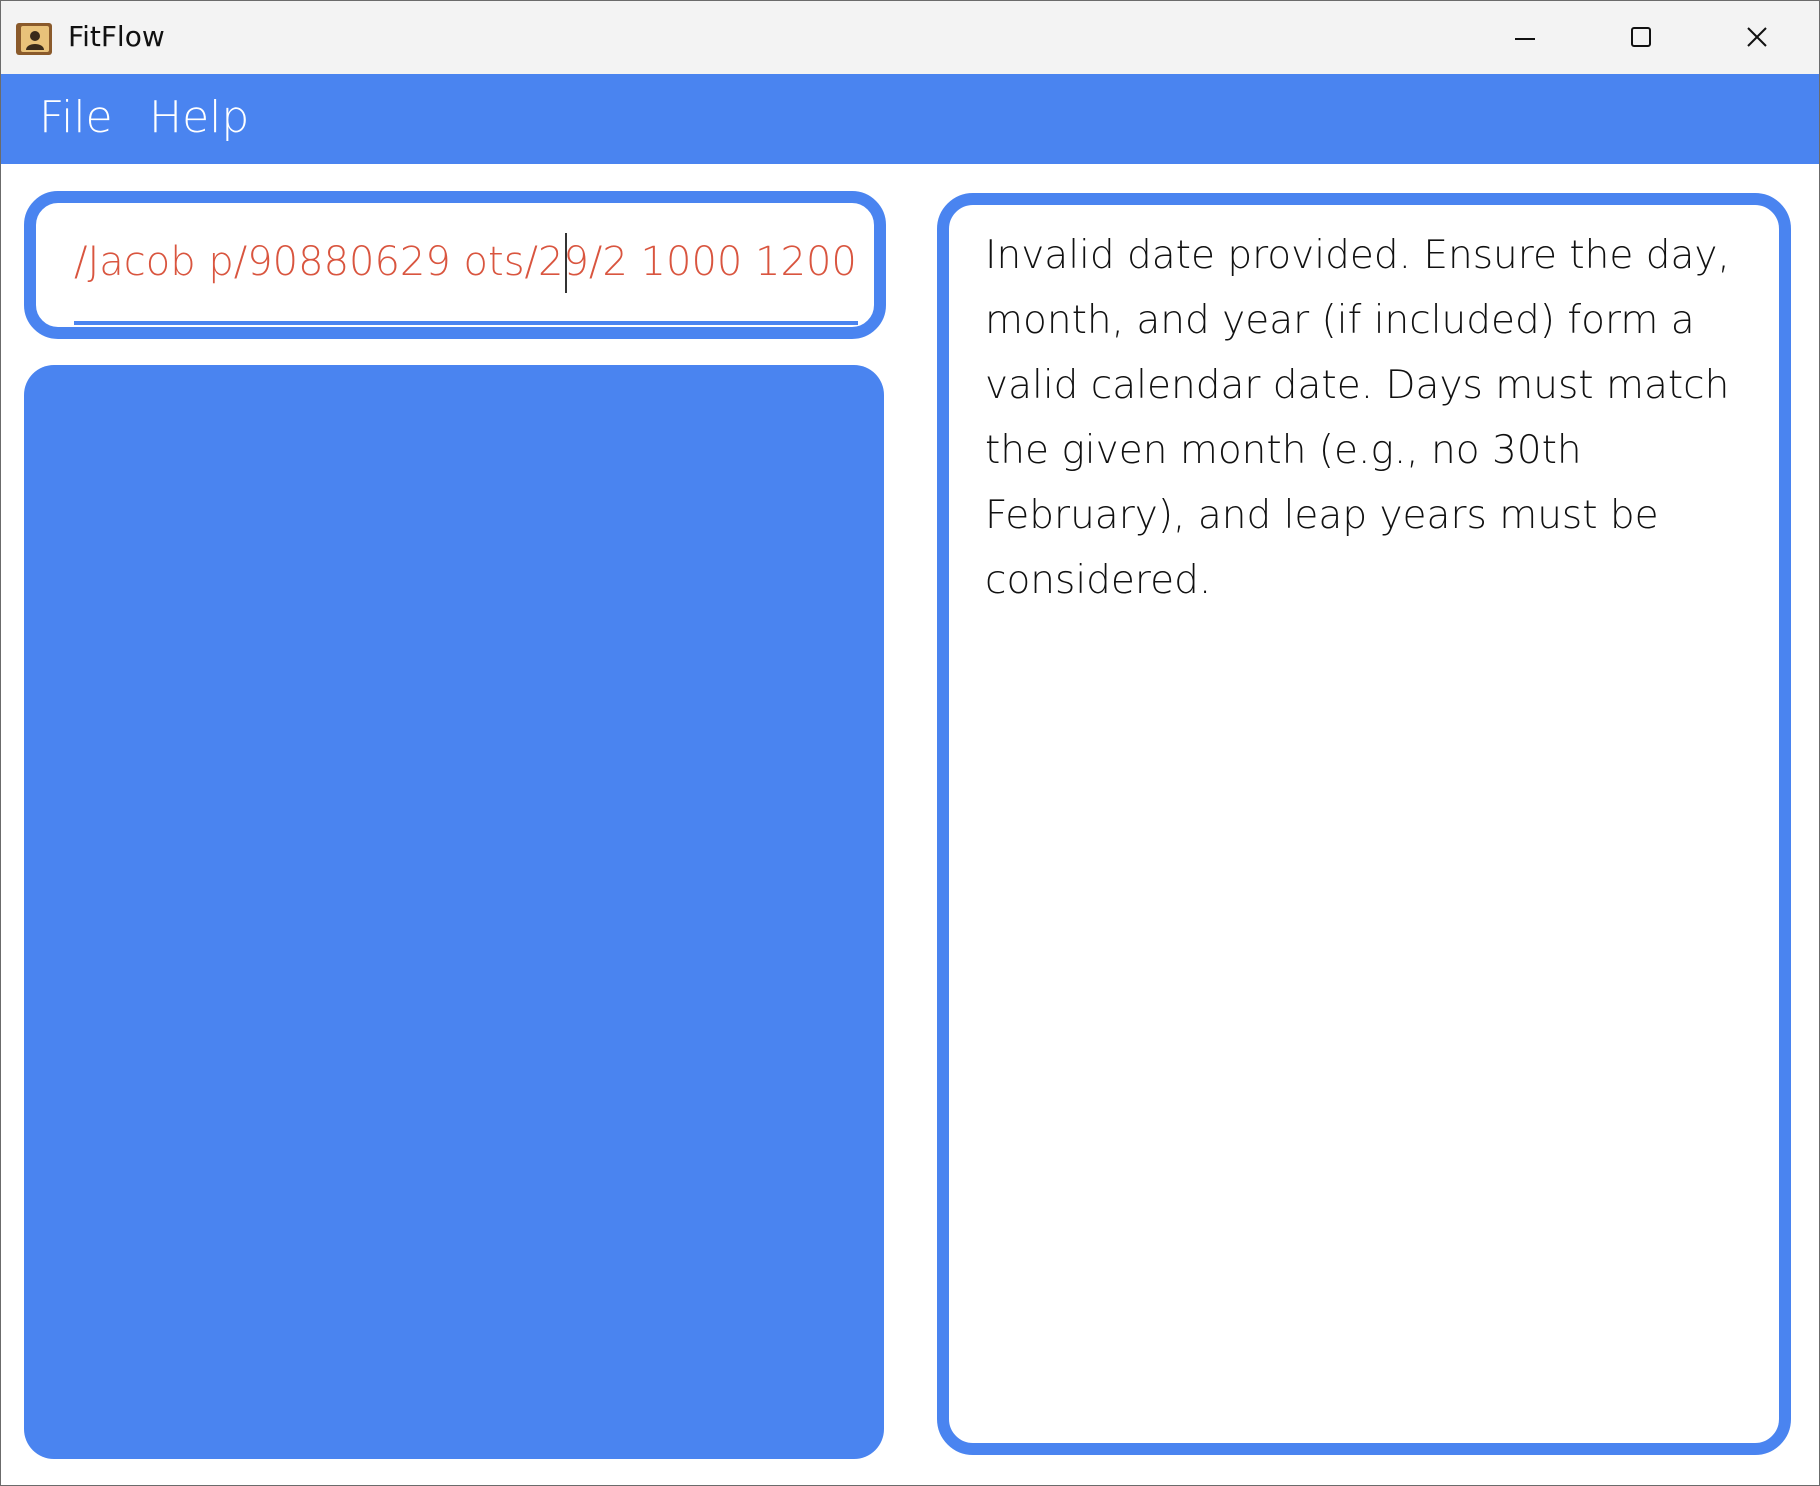 The image size is (1820, 1486). I want to click on menu-help: Help, so click(199, 117).